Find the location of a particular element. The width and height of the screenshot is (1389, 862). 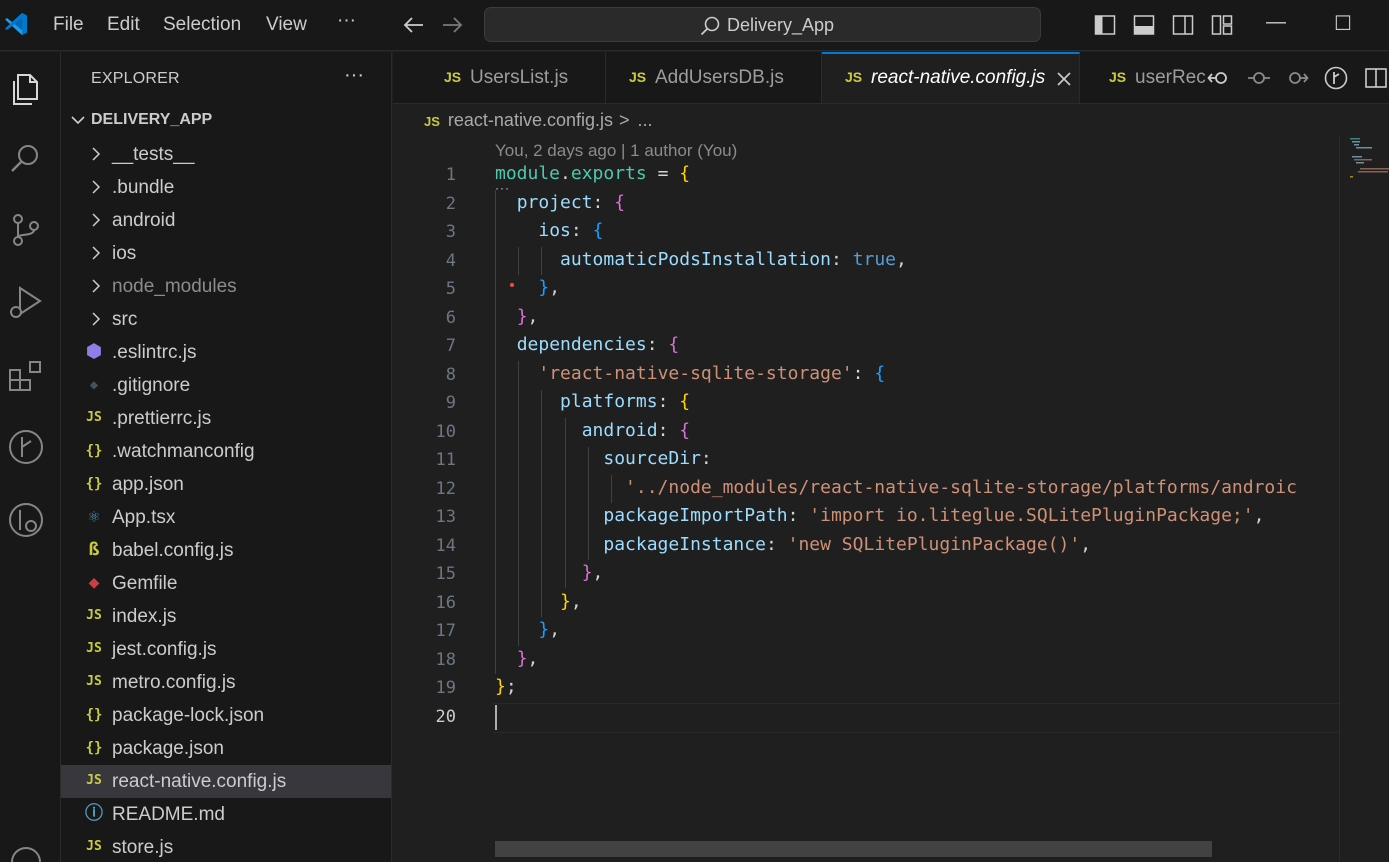

file-name: App.tsx is located at coordinates (144, 517).